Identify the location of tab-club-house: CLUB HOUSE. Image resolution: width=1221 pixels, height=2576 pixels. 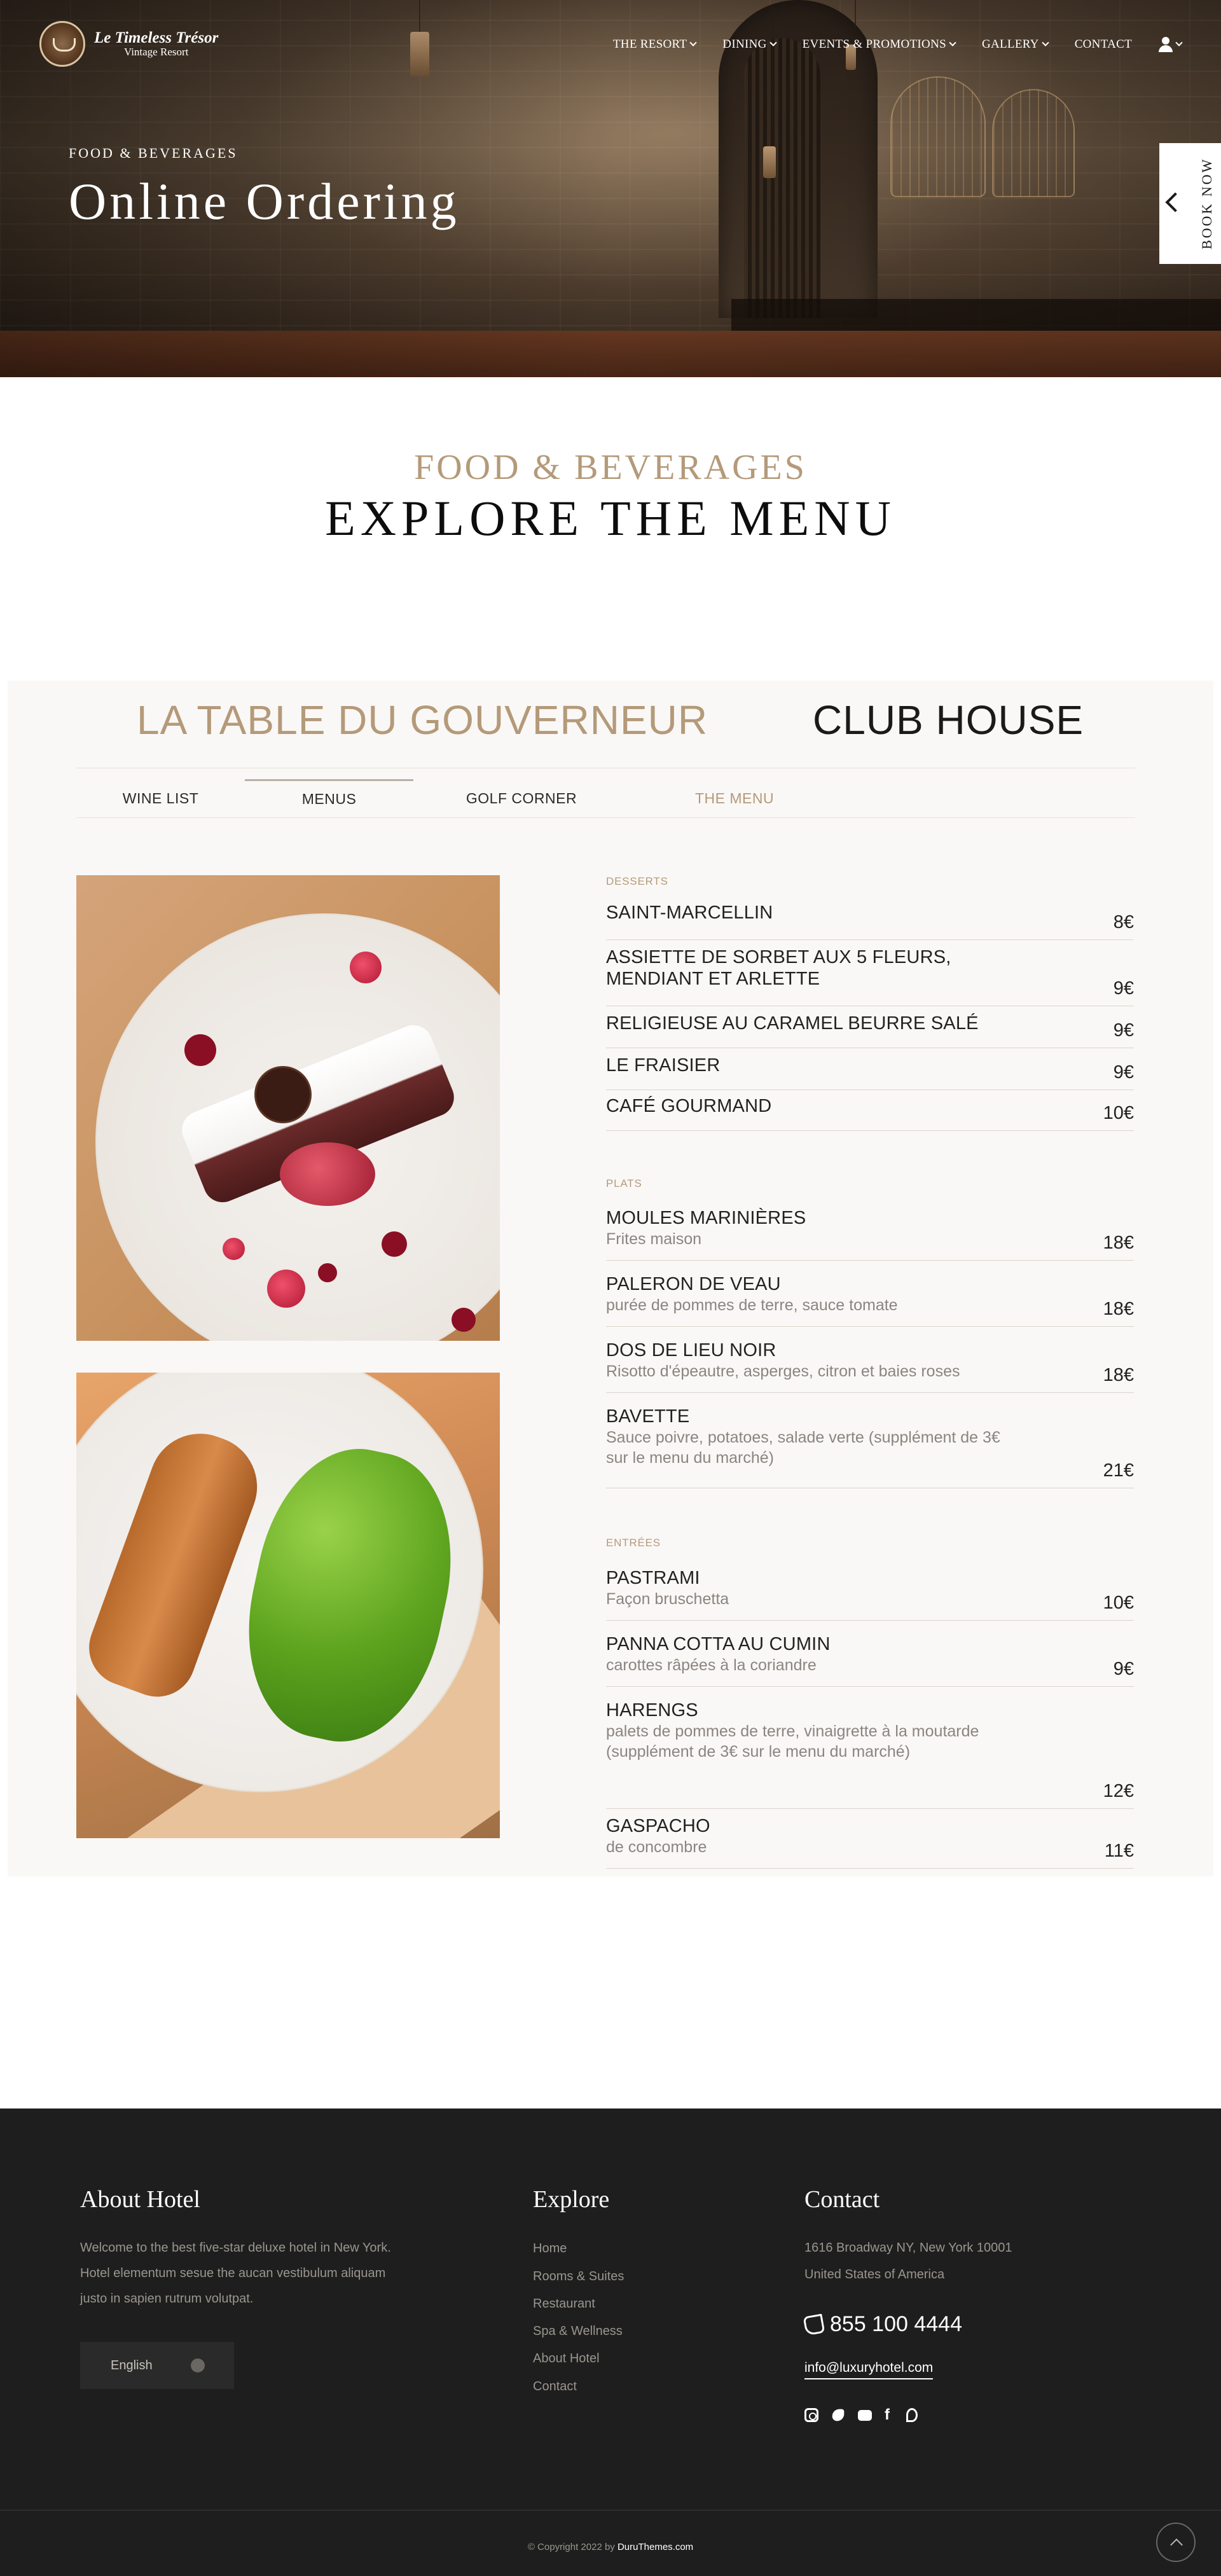
(948, 720).